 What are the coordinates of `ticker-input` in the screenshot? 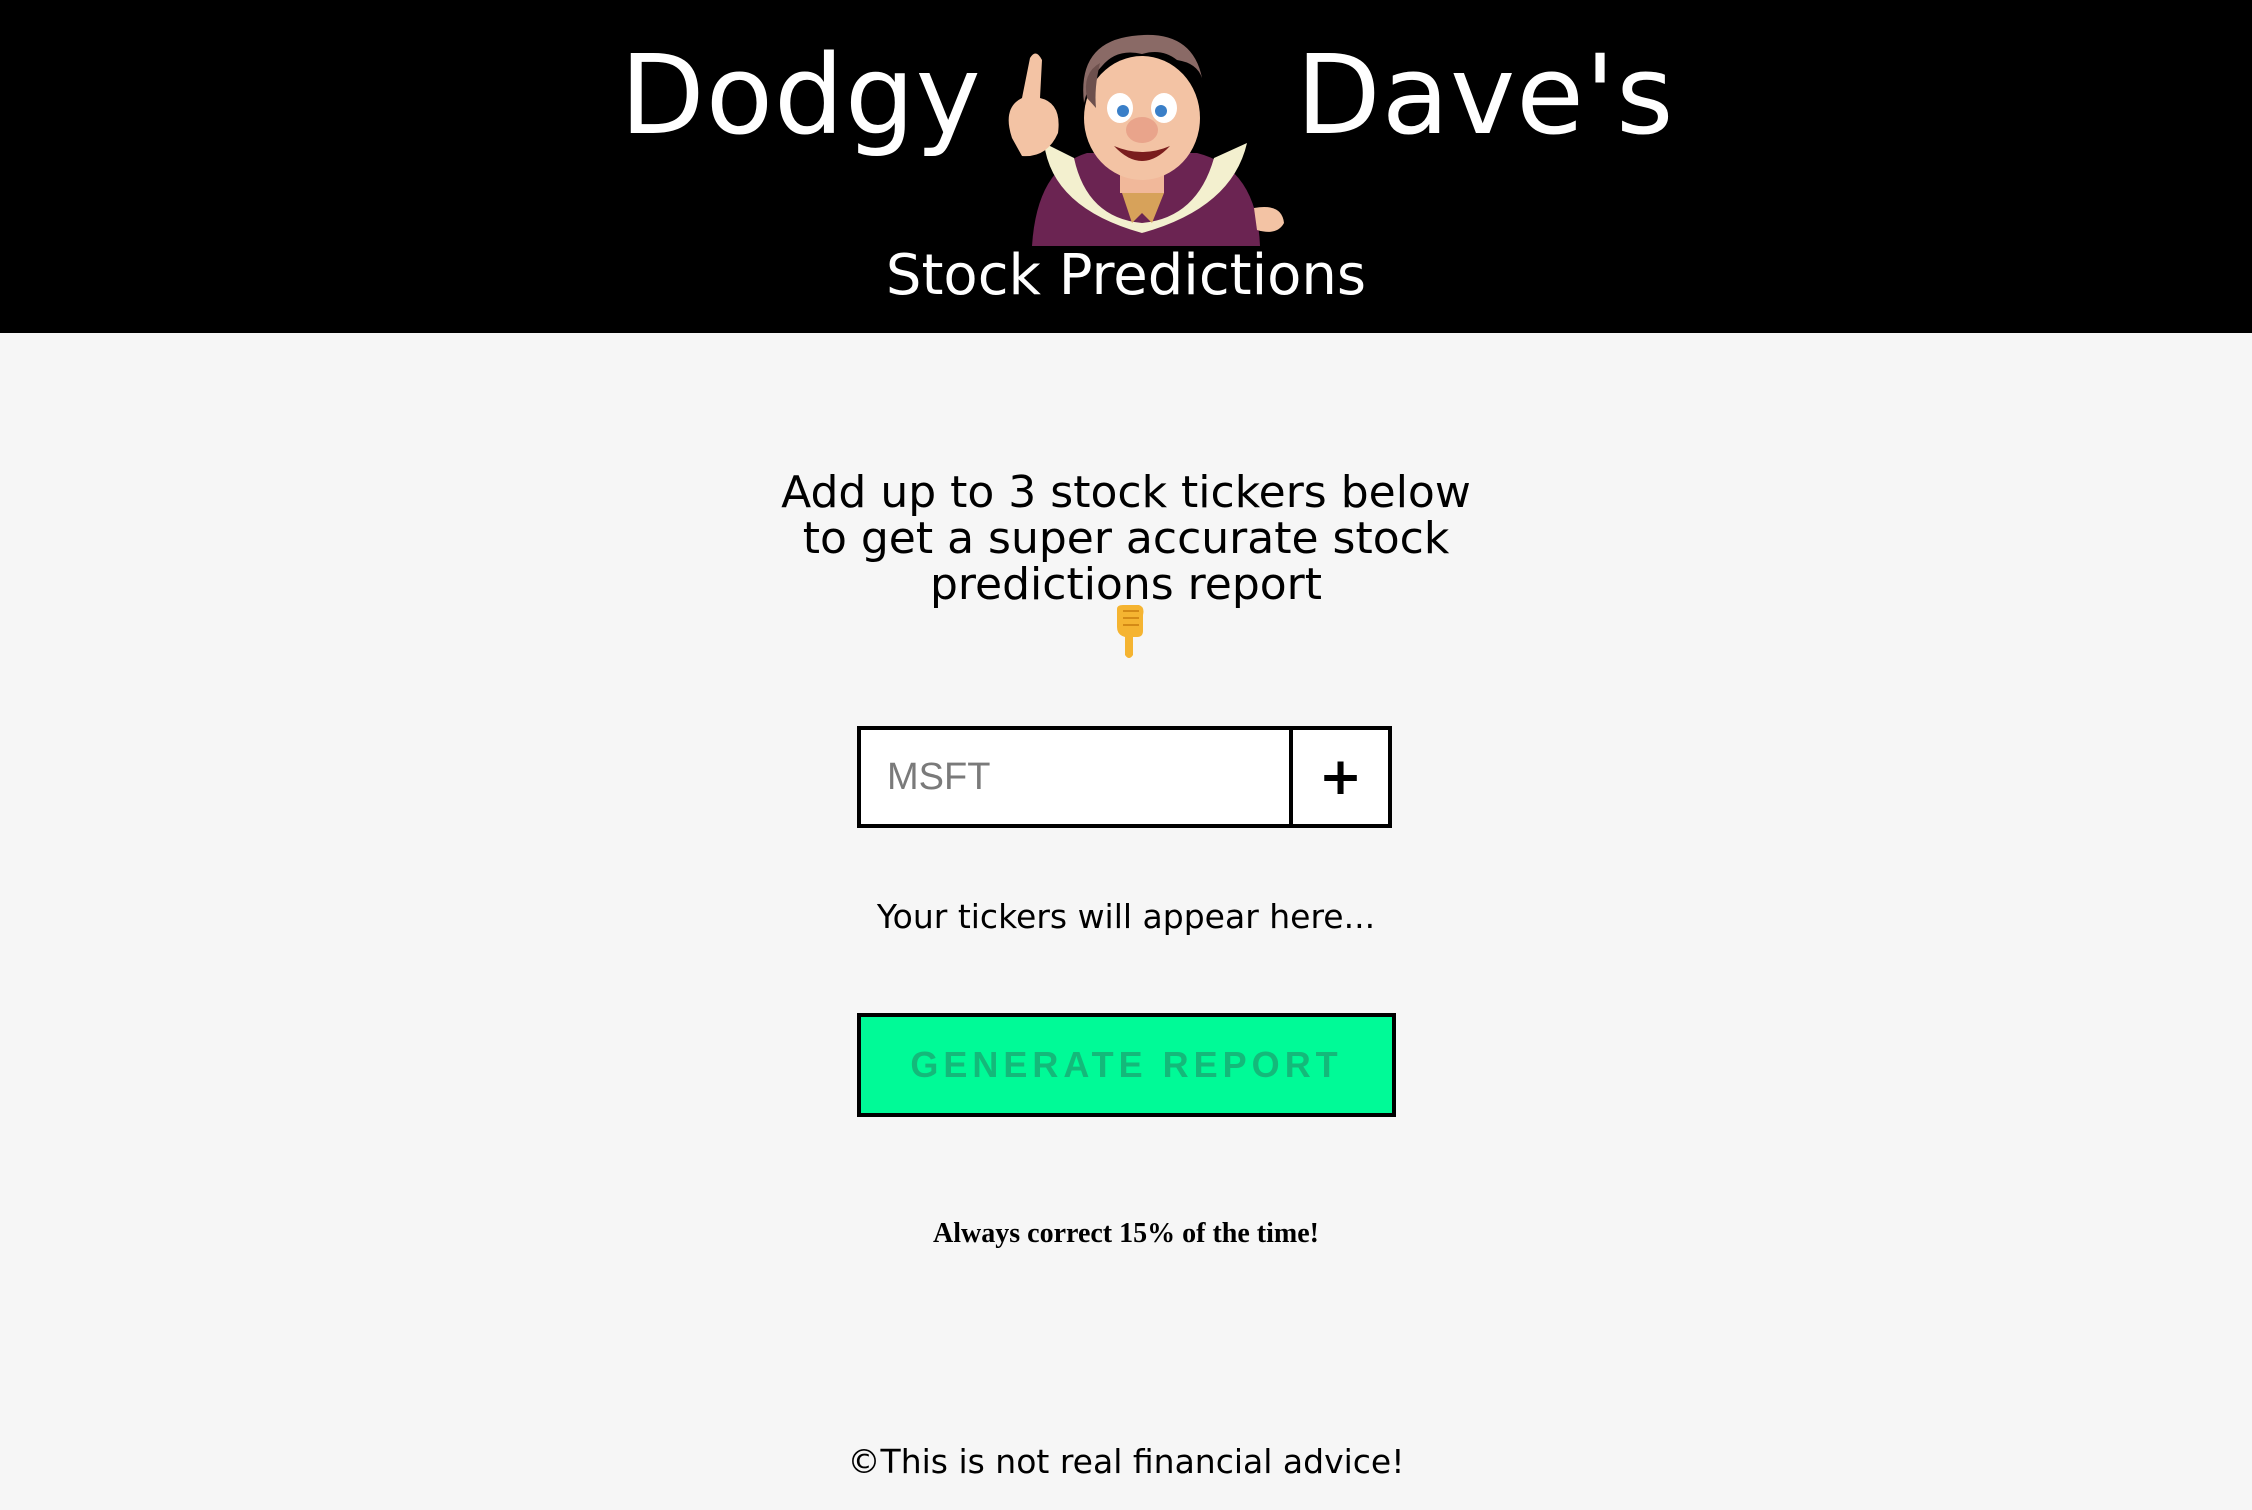 It's located at (1074, 777).